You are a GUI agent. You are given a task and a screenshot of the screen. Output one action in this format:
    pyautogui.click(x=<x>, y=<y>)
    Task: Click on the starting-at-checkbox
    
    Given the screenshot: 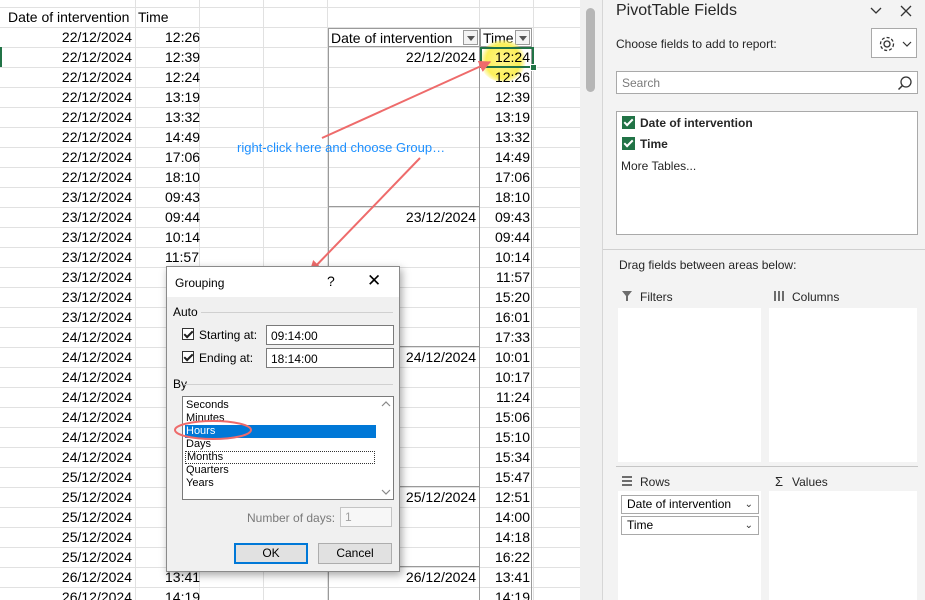 What is the action you would take?
    pyautogui.click(x=188, y=334)
    